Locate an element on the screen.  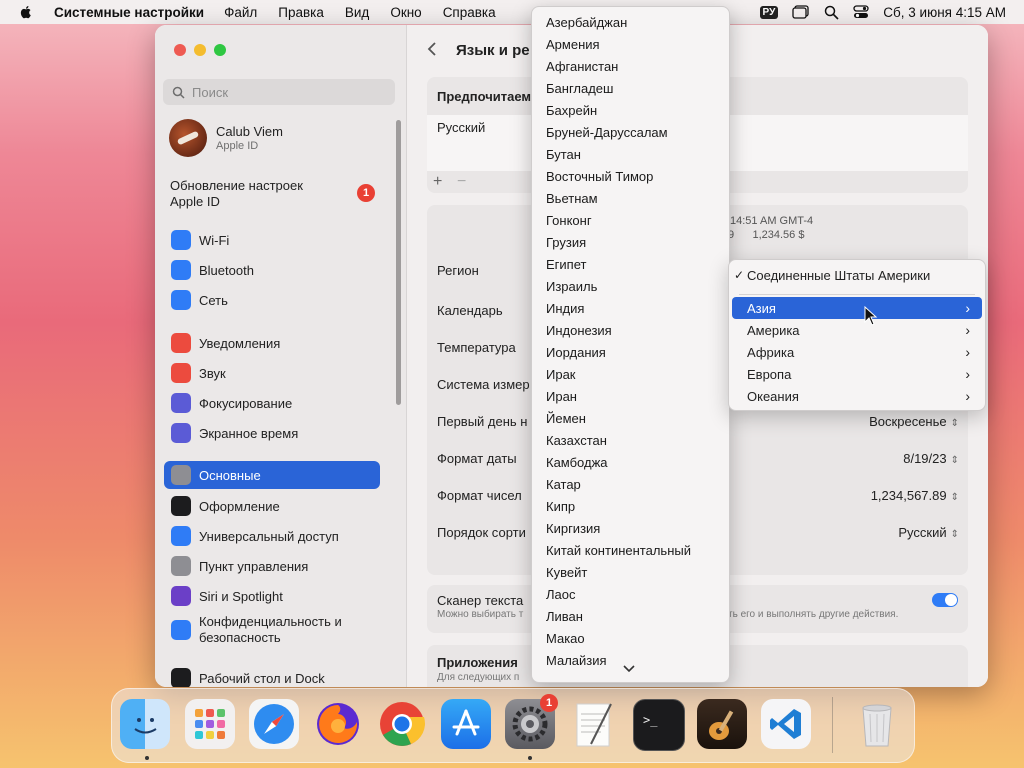
control-center-icon is located at coordinates (861, 12).